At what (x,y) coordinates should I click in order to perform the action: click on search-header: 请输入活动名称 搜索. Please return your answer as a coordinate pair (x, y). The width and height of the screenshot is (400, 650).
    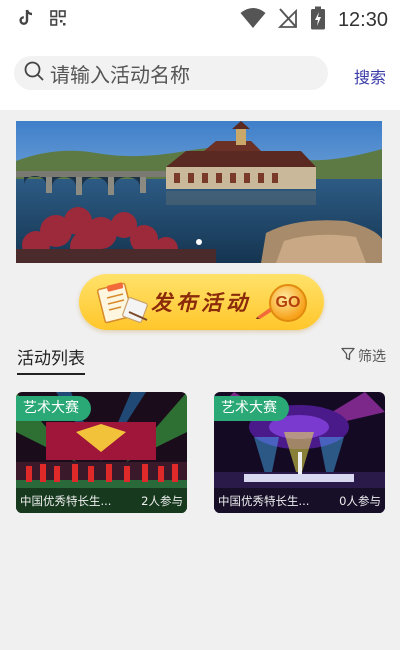
    Looking at the image, I should click on (200, 74).